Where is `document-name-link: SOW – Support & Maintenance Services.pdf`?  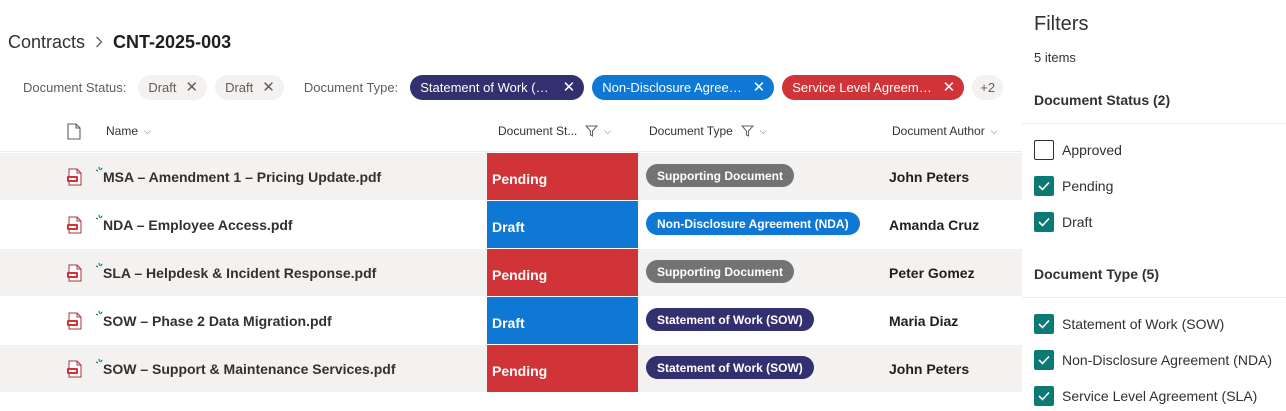
document-name-link: SOW – Support & Maintenance Services.pdf is located at coordinates (249, 368).